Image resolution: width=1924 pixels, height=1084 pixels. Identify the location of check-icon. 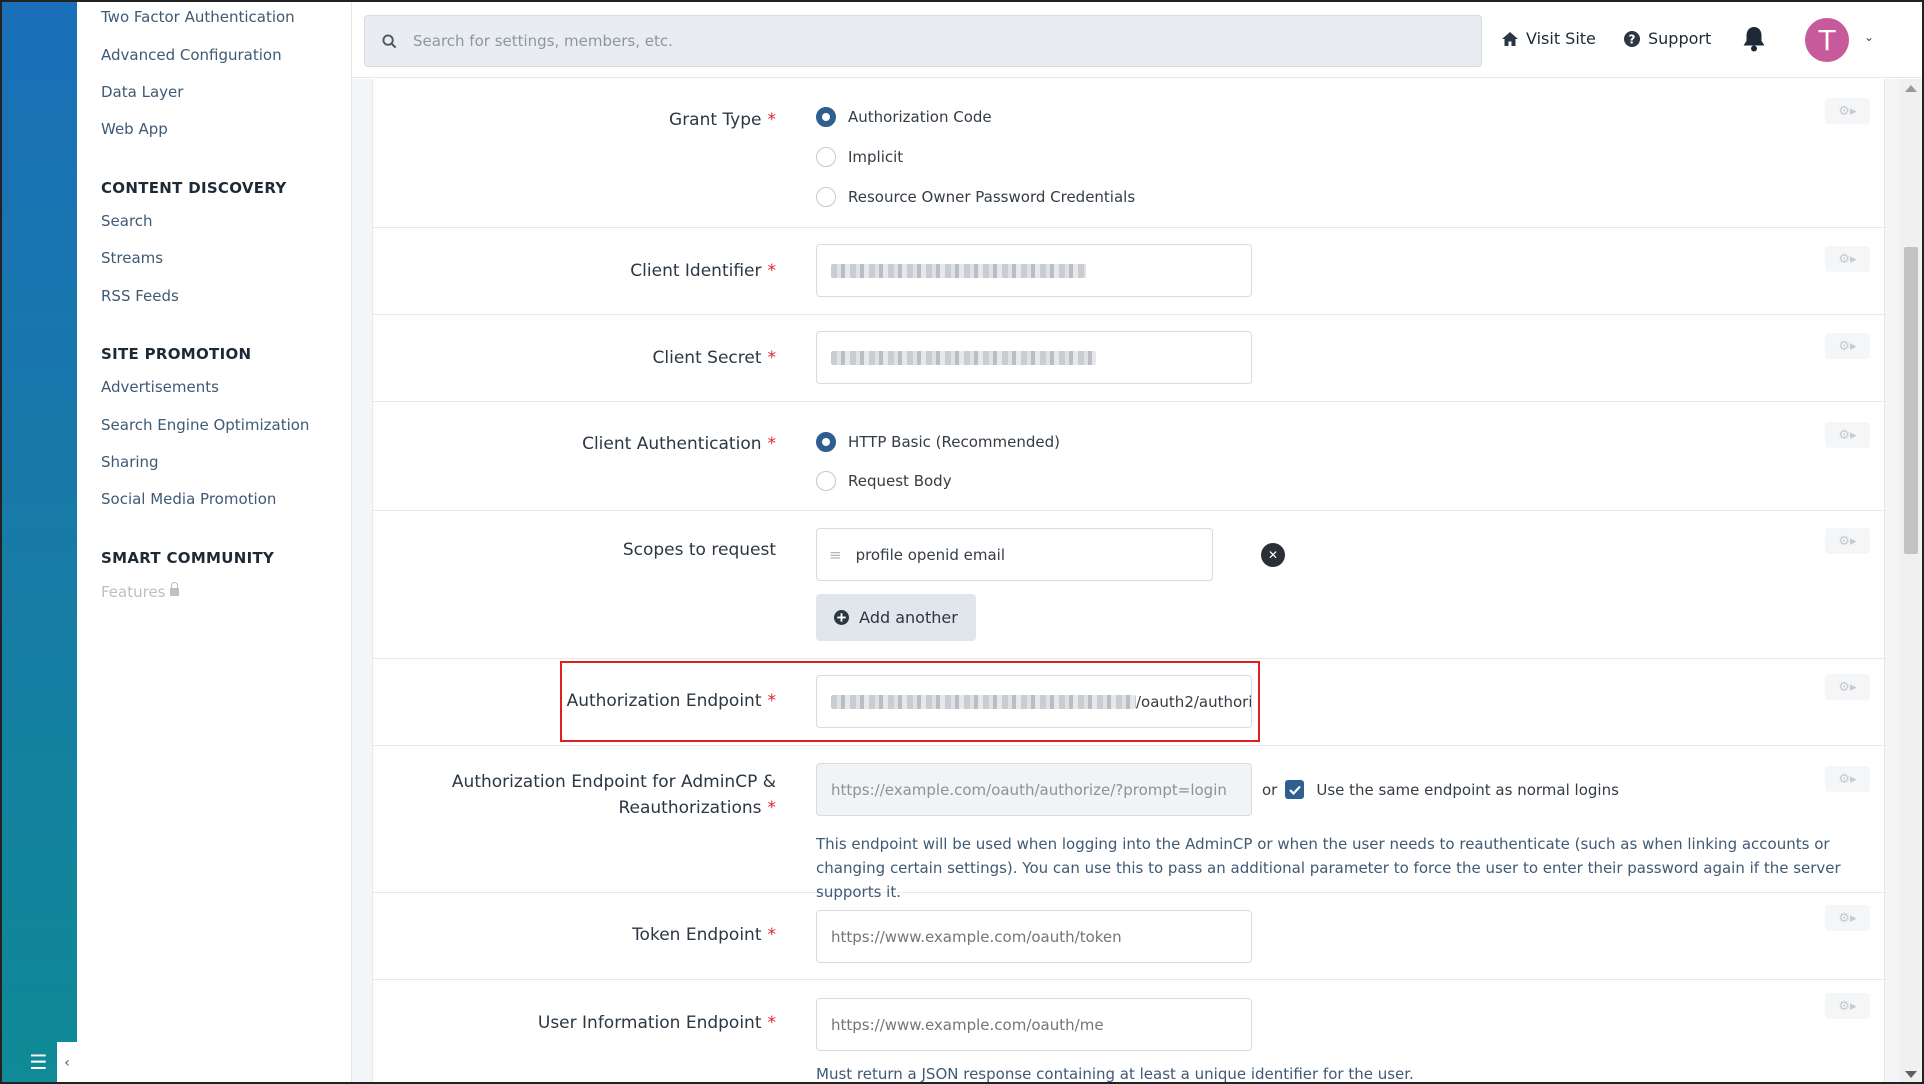
(1295, 790).